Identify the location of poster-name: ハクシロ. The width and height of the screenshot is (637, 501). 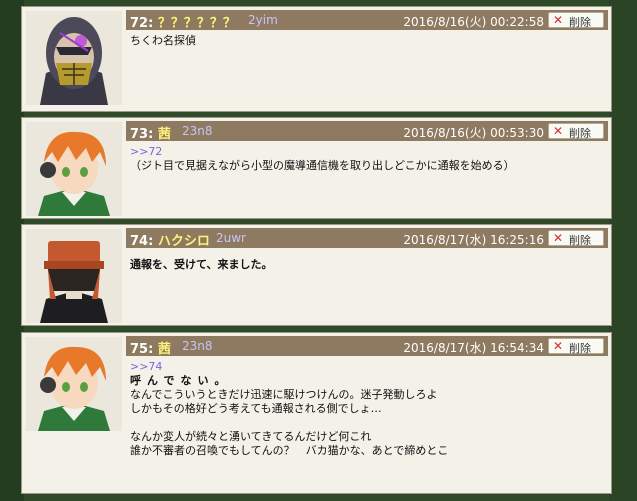
(183, 241).